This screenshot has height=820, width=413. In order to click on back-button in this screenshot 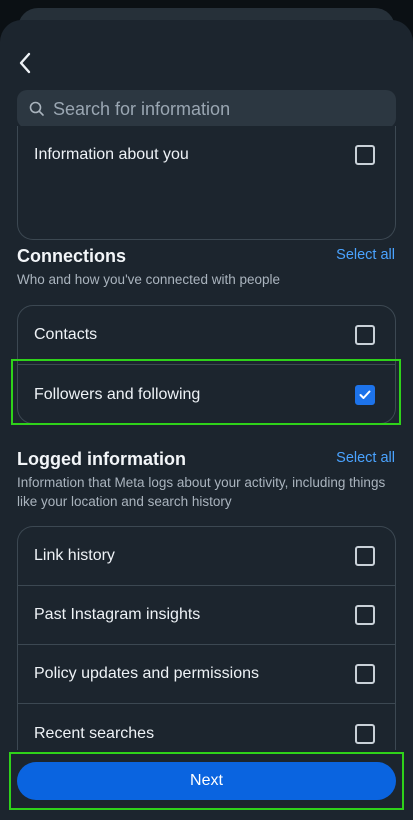, I will do `click(25, 63)`.